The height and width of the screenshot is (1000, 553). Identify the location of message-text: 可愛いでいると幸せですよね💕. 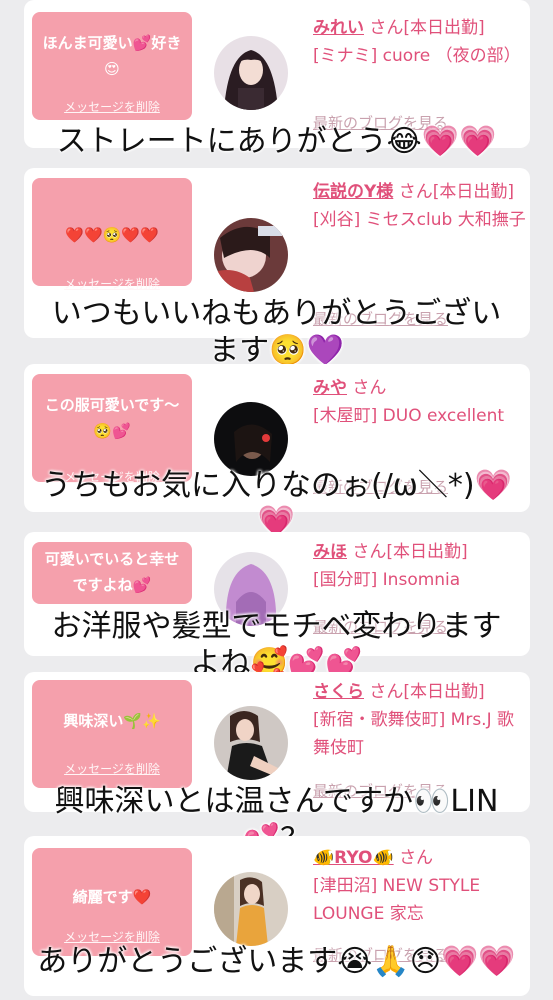
(112, 572).